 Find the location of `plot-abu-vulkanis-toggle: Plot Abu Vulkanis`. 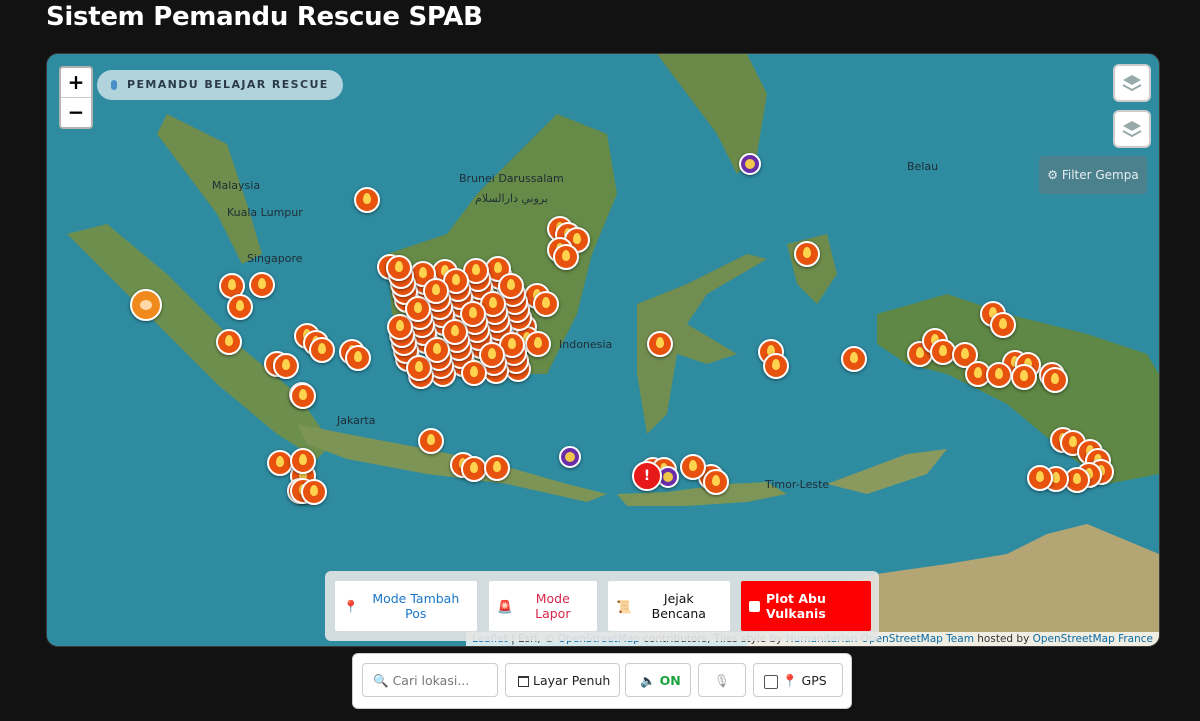

plot-abu-vulkanis-toggle: Plot Abu Vulkanis is located at coordinates (806, 606).